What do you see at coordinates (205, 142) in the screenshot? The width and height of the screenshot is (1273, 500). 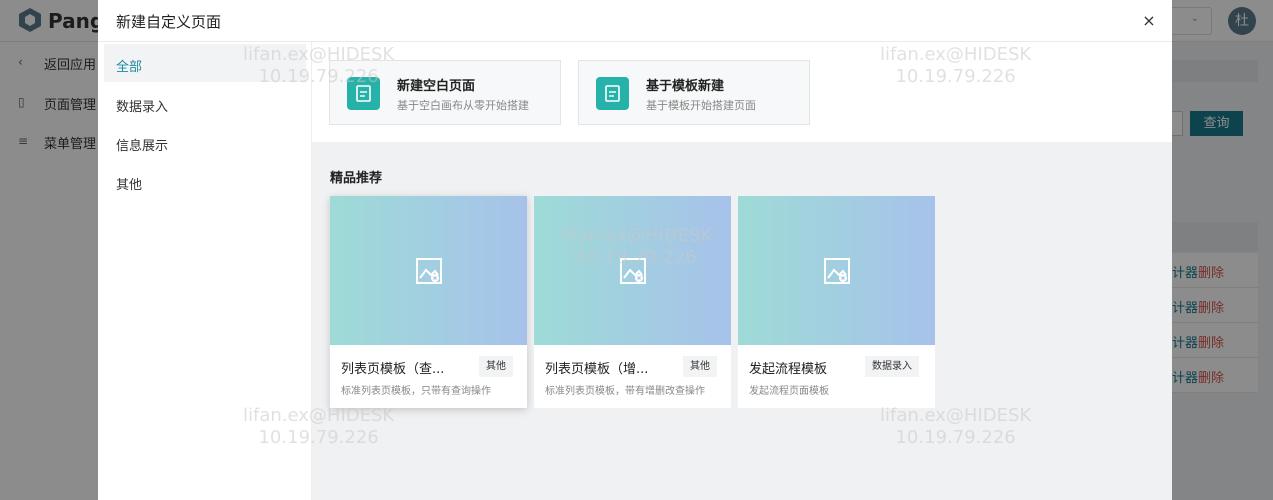 I see `category-info-display: 信息展示` at bounding box center [205, 142].